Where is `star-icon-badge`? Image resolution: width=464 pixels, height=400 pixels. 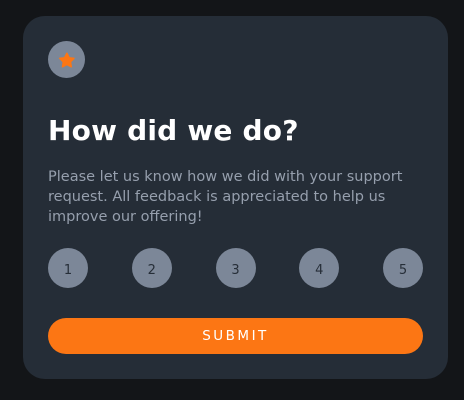
star-icon-badge is located at coordinates (66, 59).